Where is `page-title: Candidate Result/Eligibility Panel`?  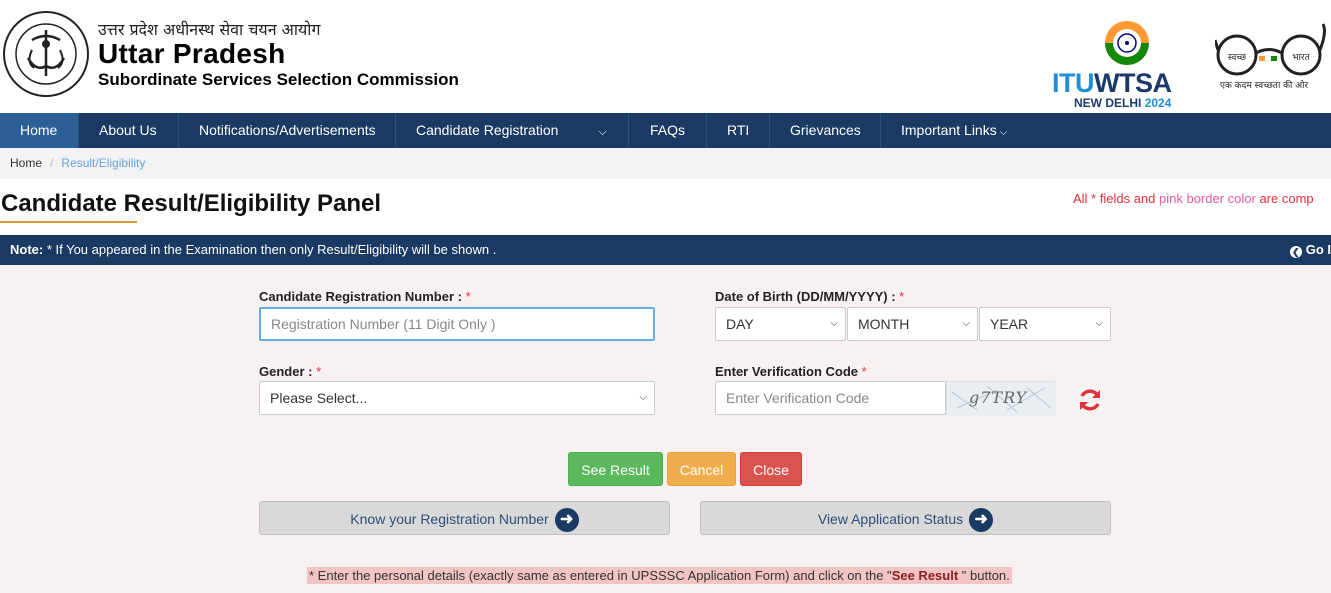
page-title: Candidate Result/Eligibility Panel is located at coordinates (191, 203).